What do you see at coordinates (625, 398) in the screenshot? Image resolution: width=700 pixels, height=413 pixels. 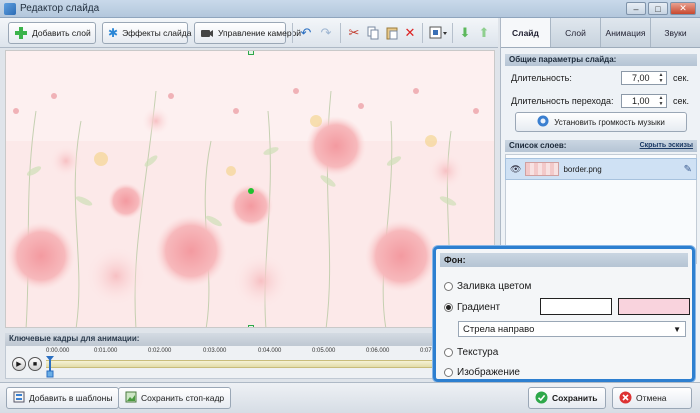 I see `cancel-icon` at bounding box center [625, 398].